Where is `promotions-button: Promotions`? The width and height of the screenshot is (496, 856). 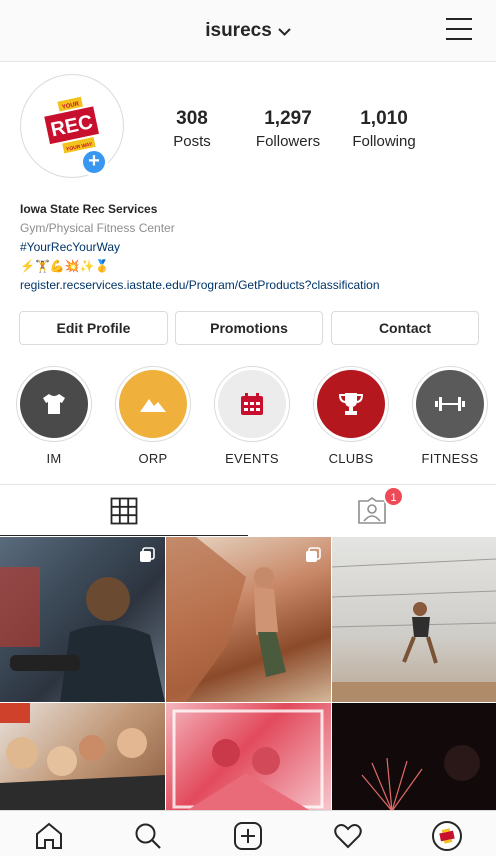 promotions-button: Promotions is located at coordinates (249, 328).